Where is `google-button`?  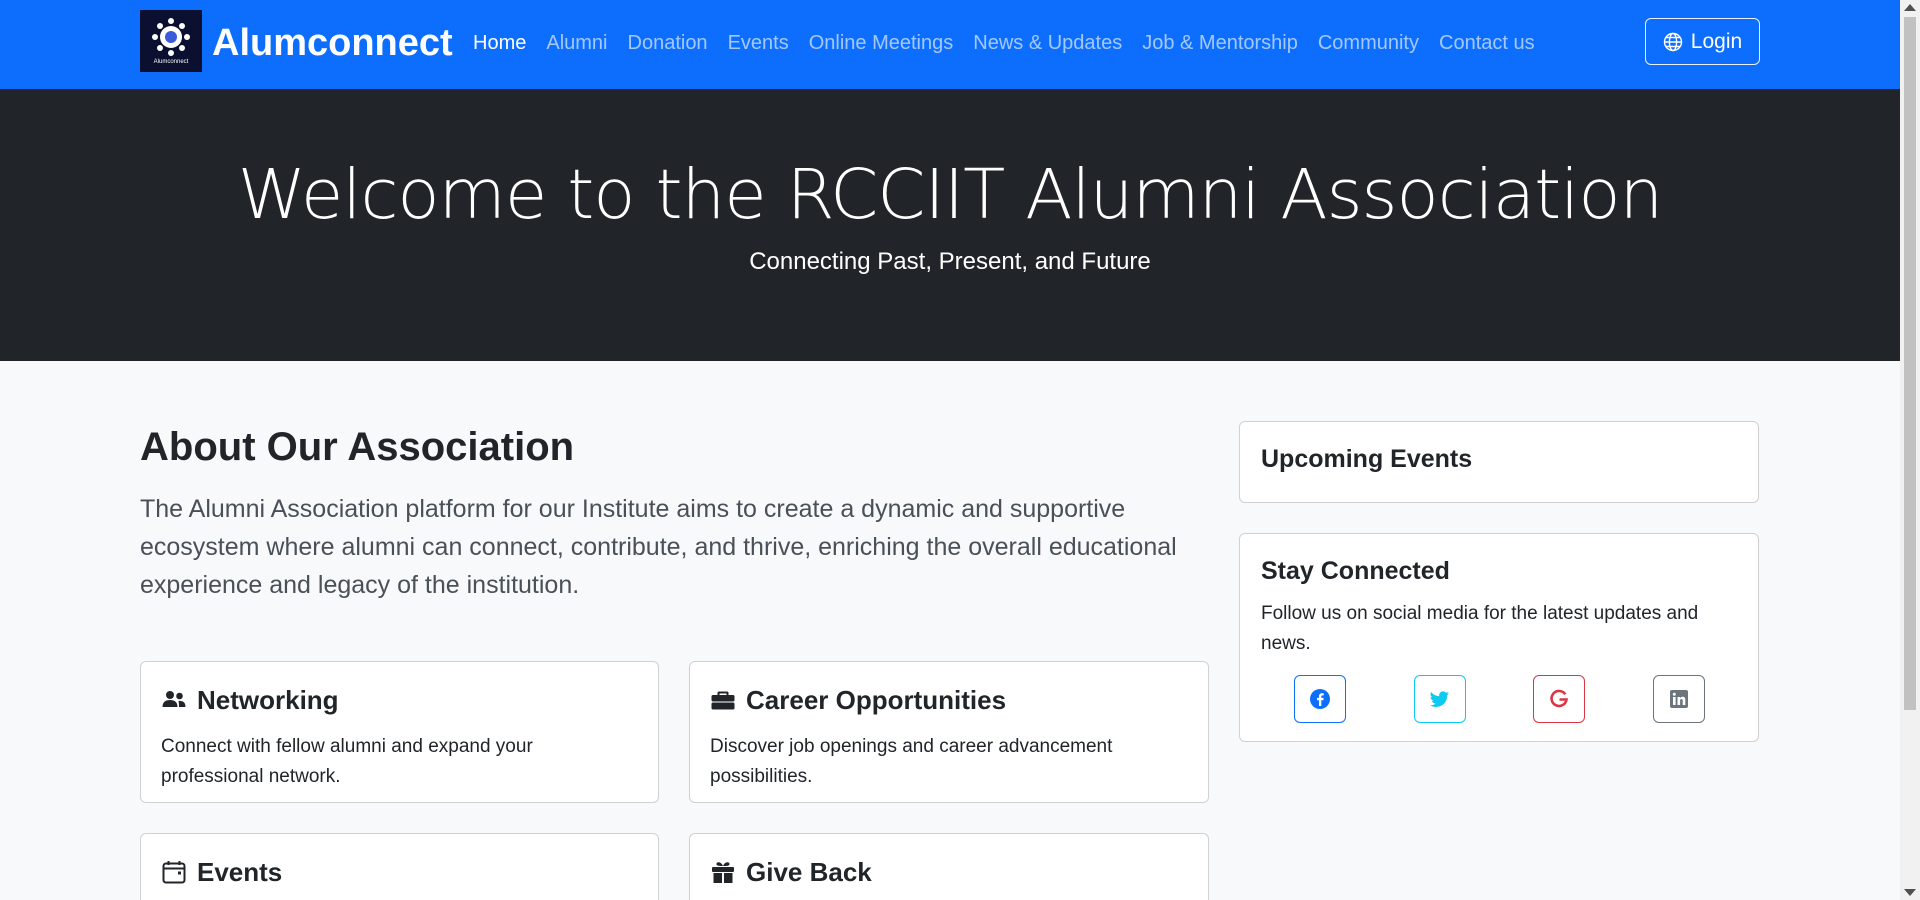
google-button is located at coordinates (1559, 699).